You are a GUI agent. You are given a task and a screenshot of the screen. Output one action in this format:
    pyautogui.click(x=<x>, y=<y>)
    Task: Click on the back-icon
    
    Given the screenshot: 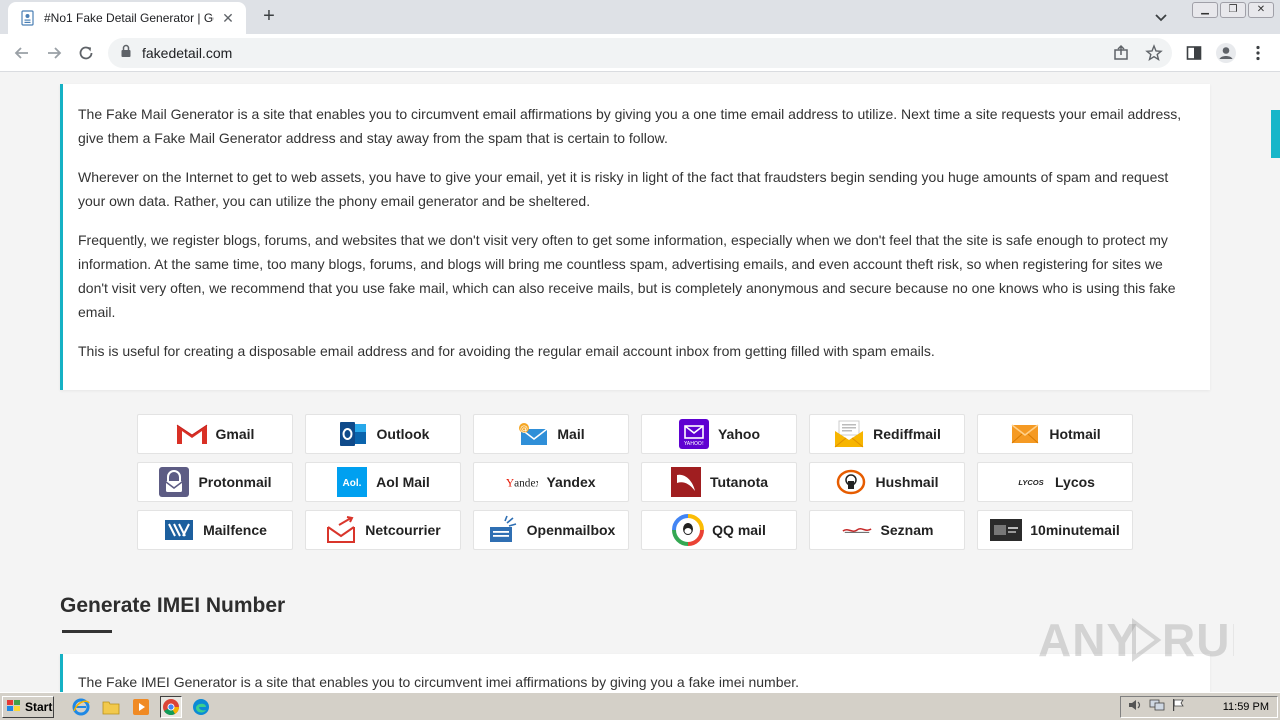 What is the action you would take?
    pyautogui.click(x=22, y=53)
    